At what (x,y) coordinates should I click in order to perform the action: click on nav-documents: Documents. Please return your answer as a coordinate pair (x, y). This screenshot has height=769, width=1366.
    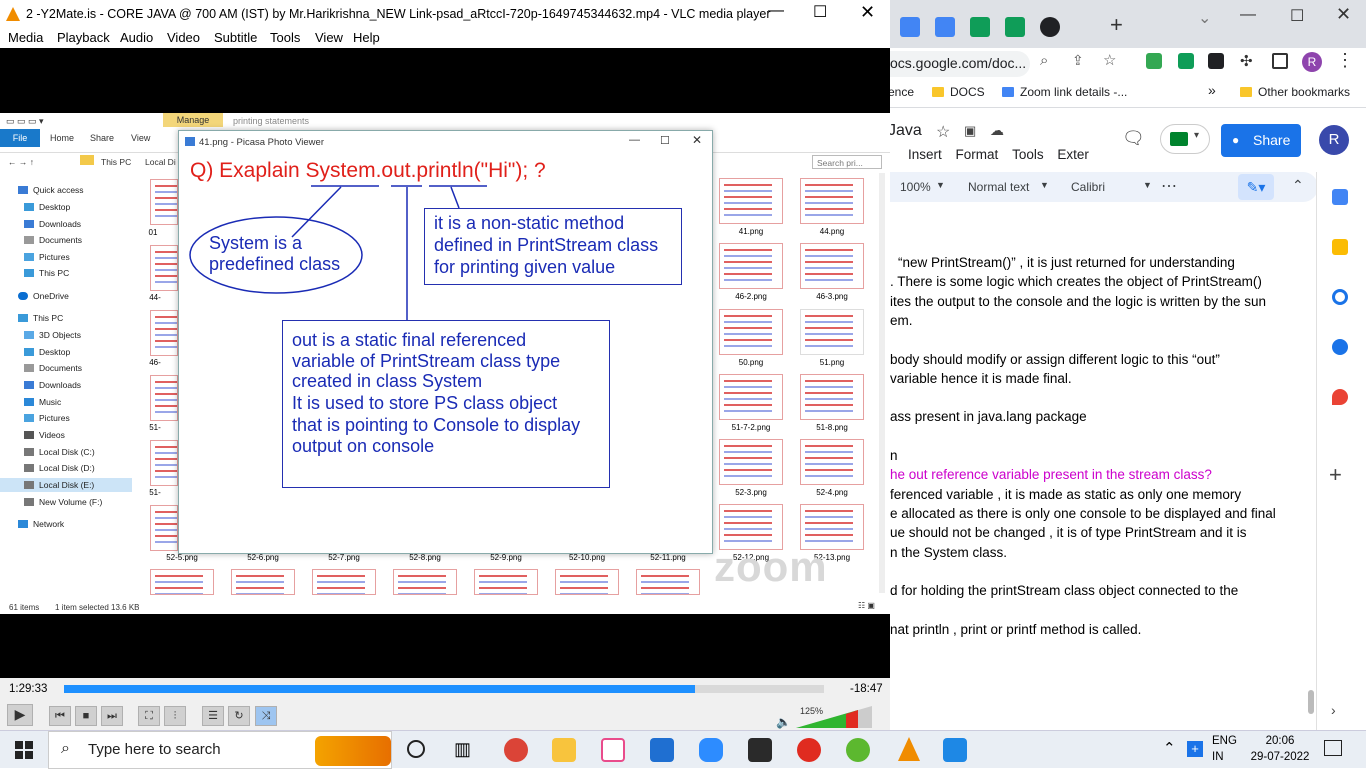
    Looking at the image, I should click on (53, 240).